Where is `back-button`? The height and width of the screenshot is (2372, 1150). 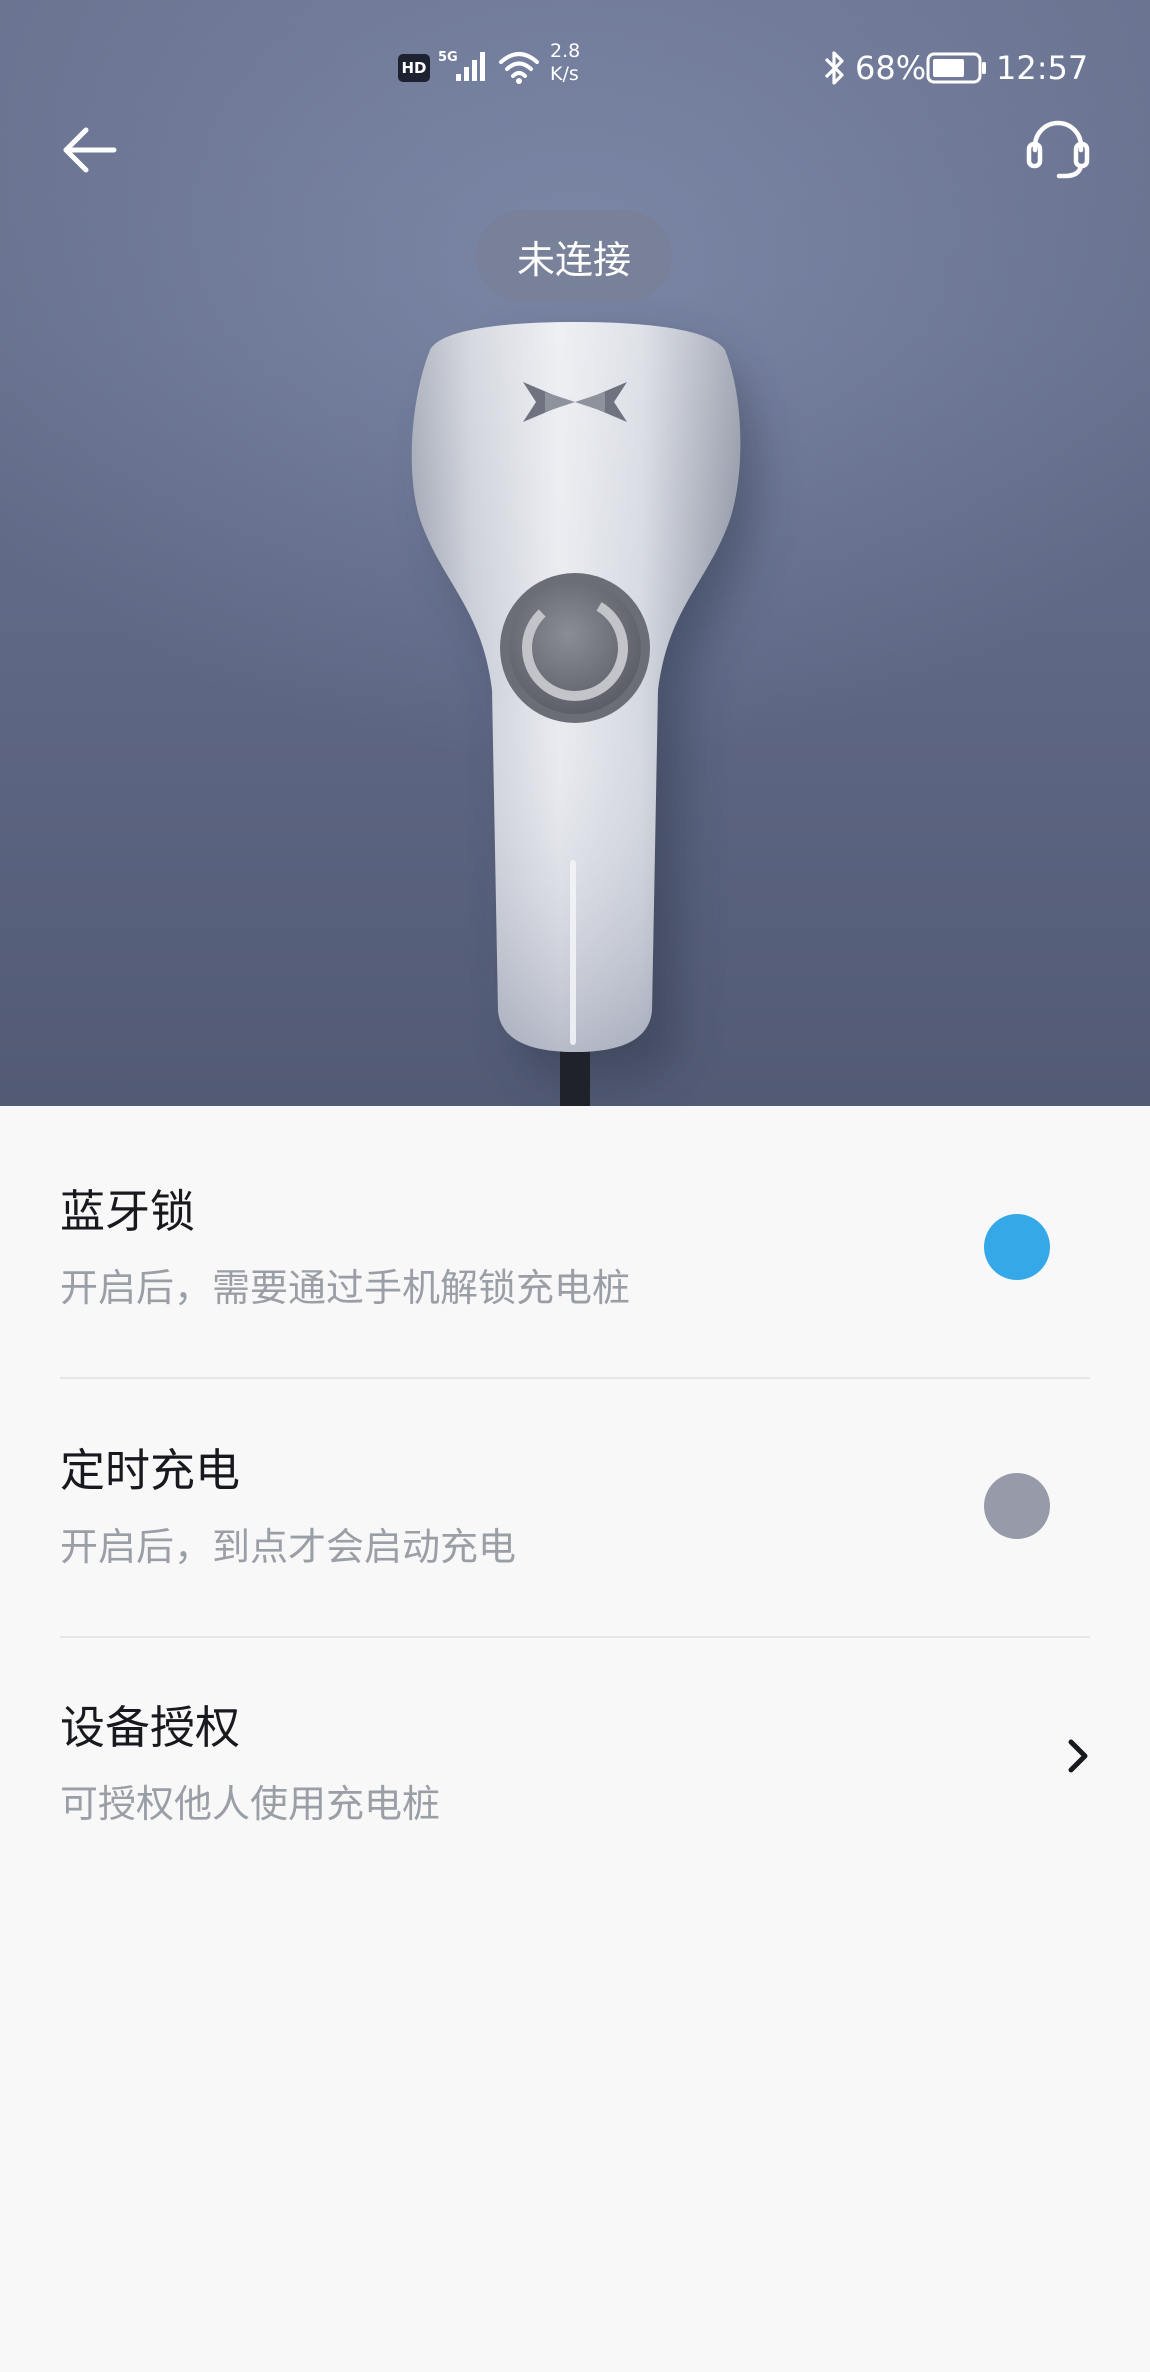
back-button is located at coordinates (90, 150).